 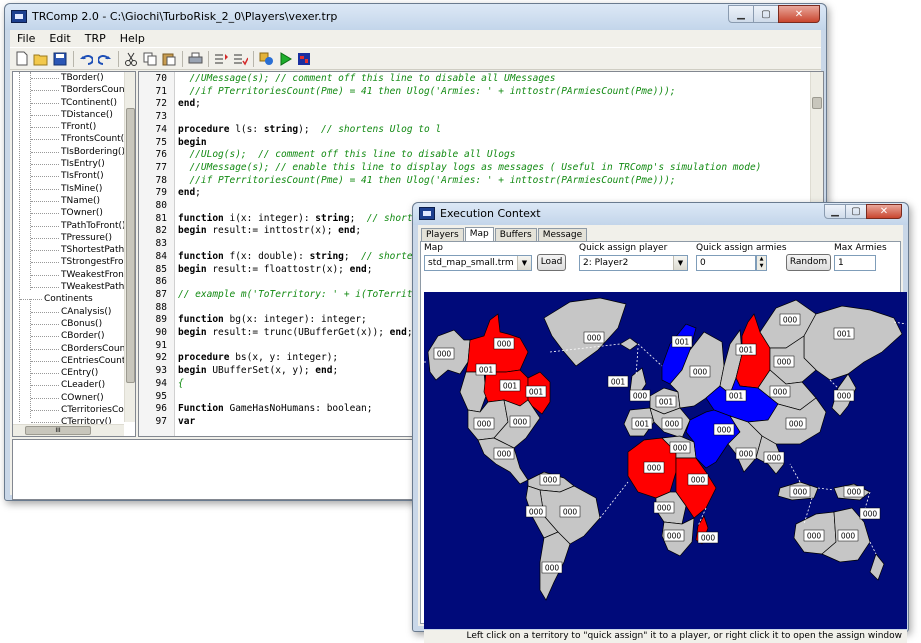 What do you see at coordinates (72, 275) in the screenshot?
I see `tree-item: TWeakestFront(` at bounding box center [72, 275].